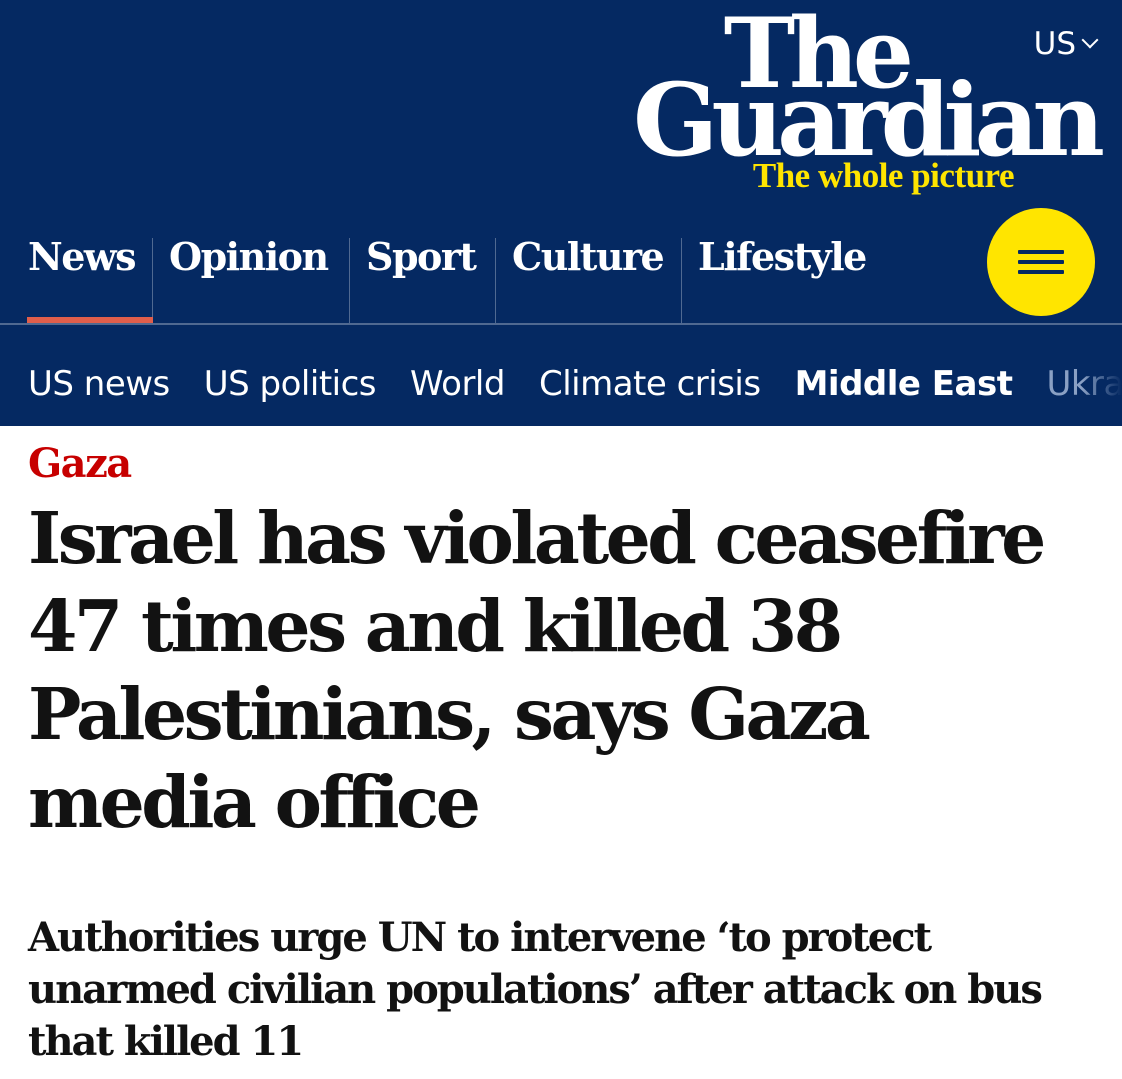  What do you see at coordinates (249, 256) in the screenshot?
I see `pillar-label: Opinion` at bounding box center [249, 256].